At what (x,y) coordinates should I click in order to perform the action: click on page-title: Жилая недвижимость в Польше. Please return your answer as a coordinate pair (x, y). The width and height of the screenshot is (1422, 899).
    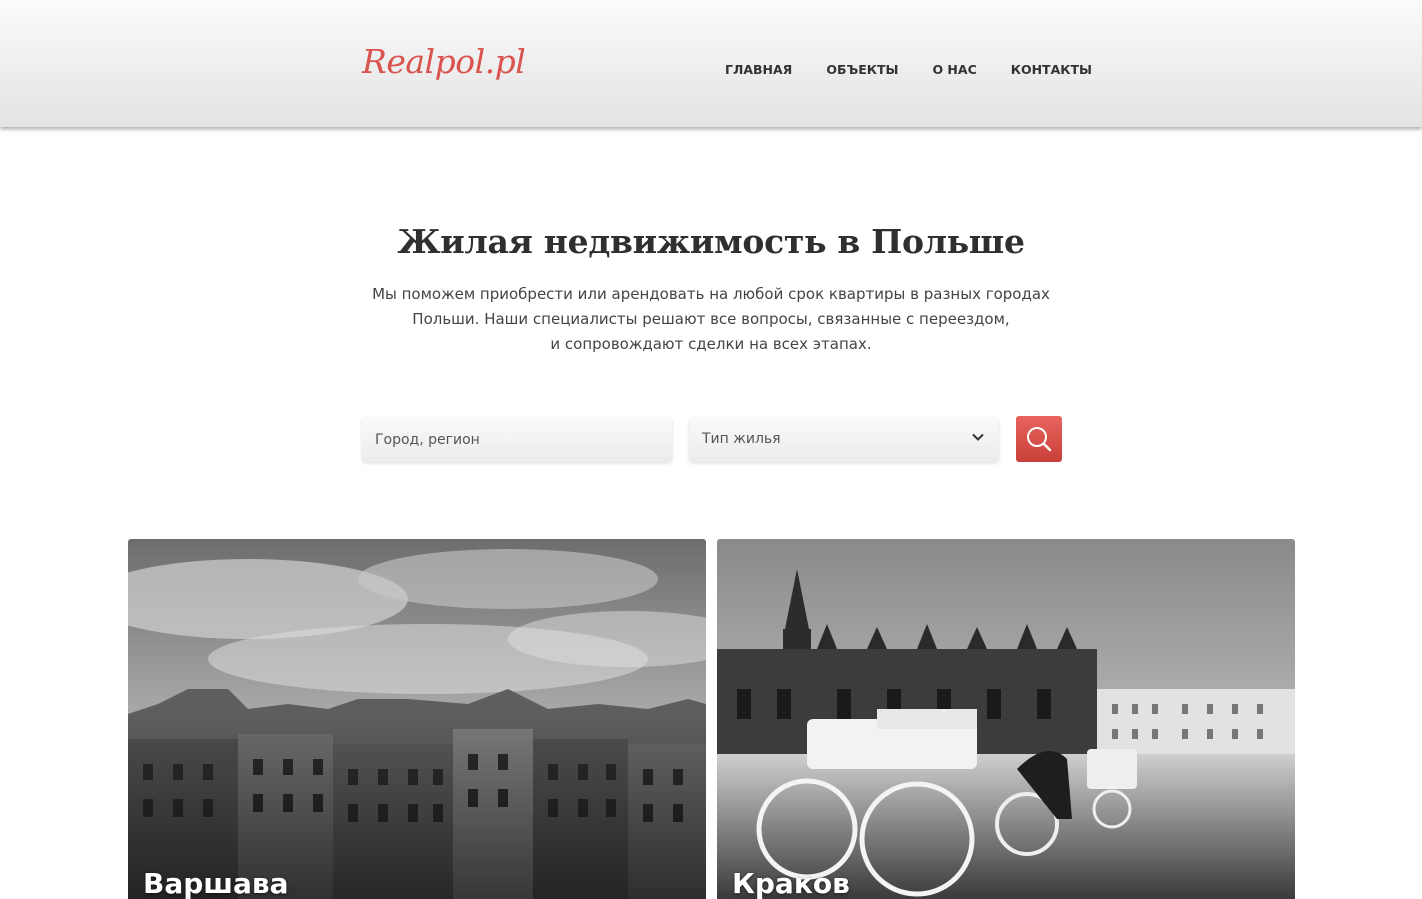
    Looking at the image, I should click on (711, 241).